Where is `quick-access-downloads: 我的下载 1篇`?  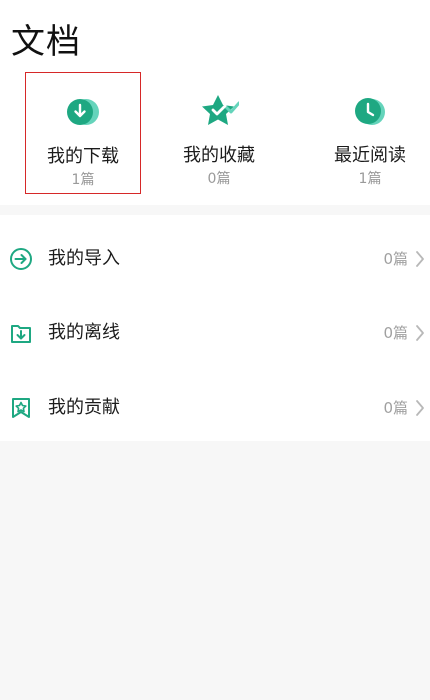
quick-access-downloads: 我的下载 1篇 is located at coordinates (83, 133).